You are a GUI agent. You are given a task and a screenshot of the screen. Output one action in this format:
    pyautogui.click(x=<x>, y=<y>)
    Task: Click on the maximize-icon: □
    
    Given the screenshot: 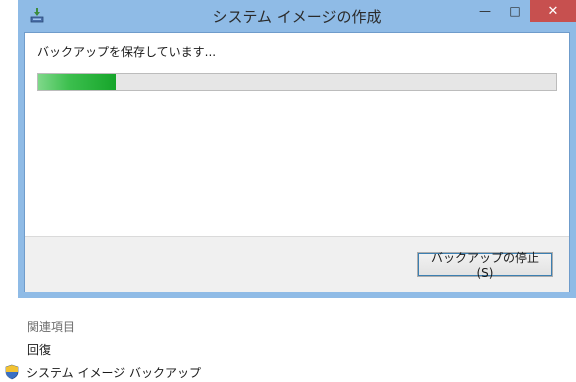 What is the action you would take?
    pyautogui.click(x=515, y=11)
    